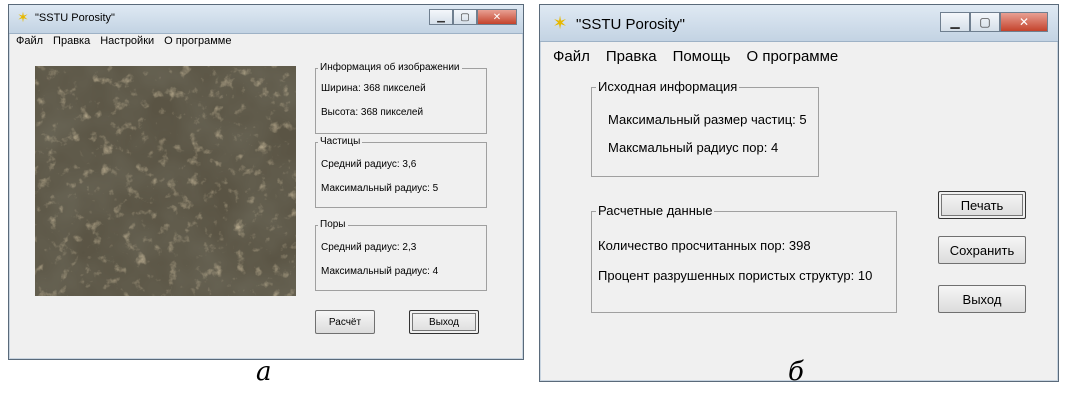 The image size is (1068, 394). I want to click on menu-bar: Файл Правка Помощь О программе, so click(799, 56).